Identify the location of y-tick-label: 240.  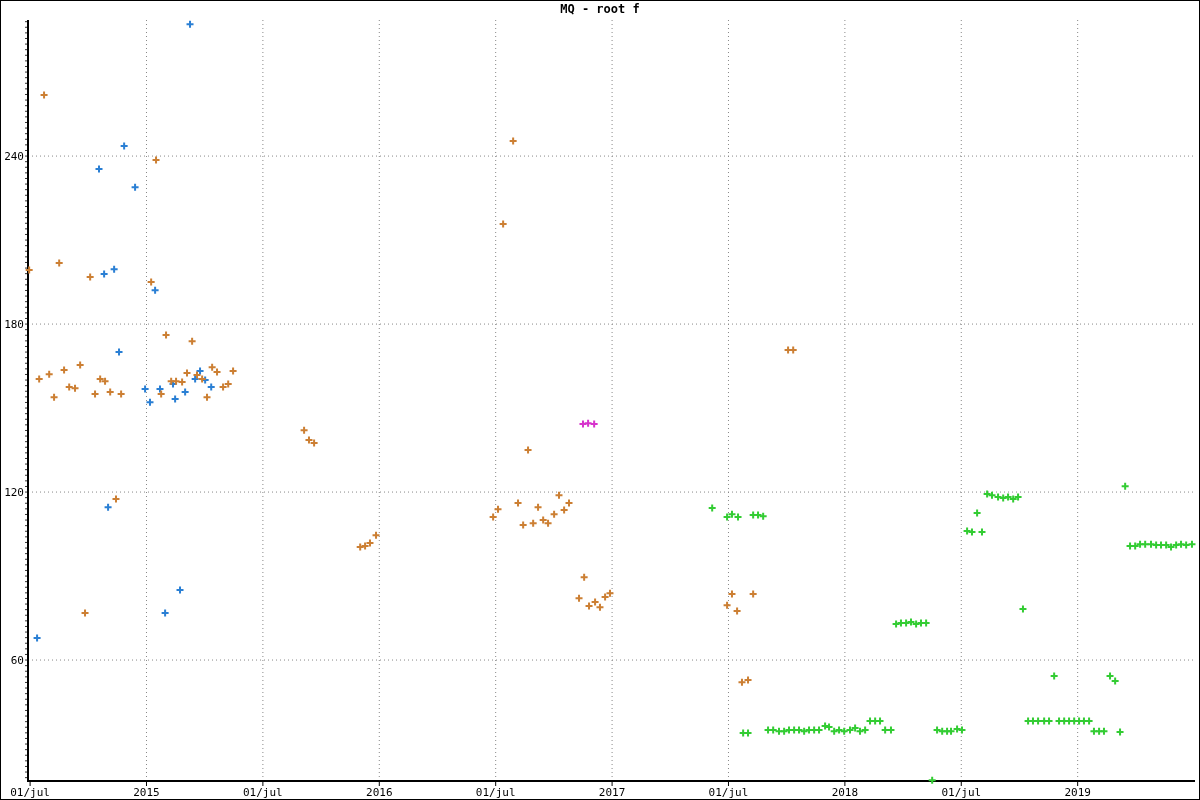
(14, 157).